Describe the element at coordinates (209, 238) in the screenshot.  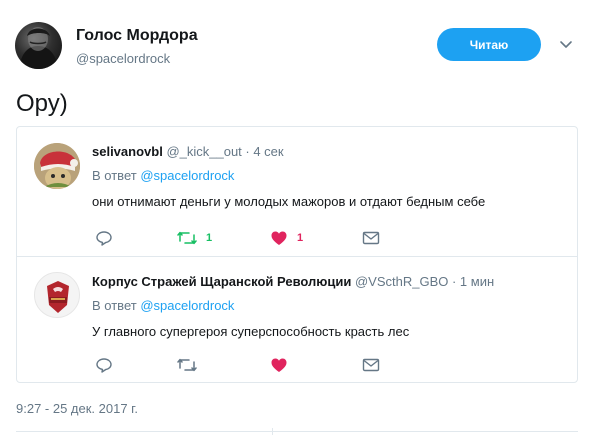
I see `retweet-count: 1` at that location.